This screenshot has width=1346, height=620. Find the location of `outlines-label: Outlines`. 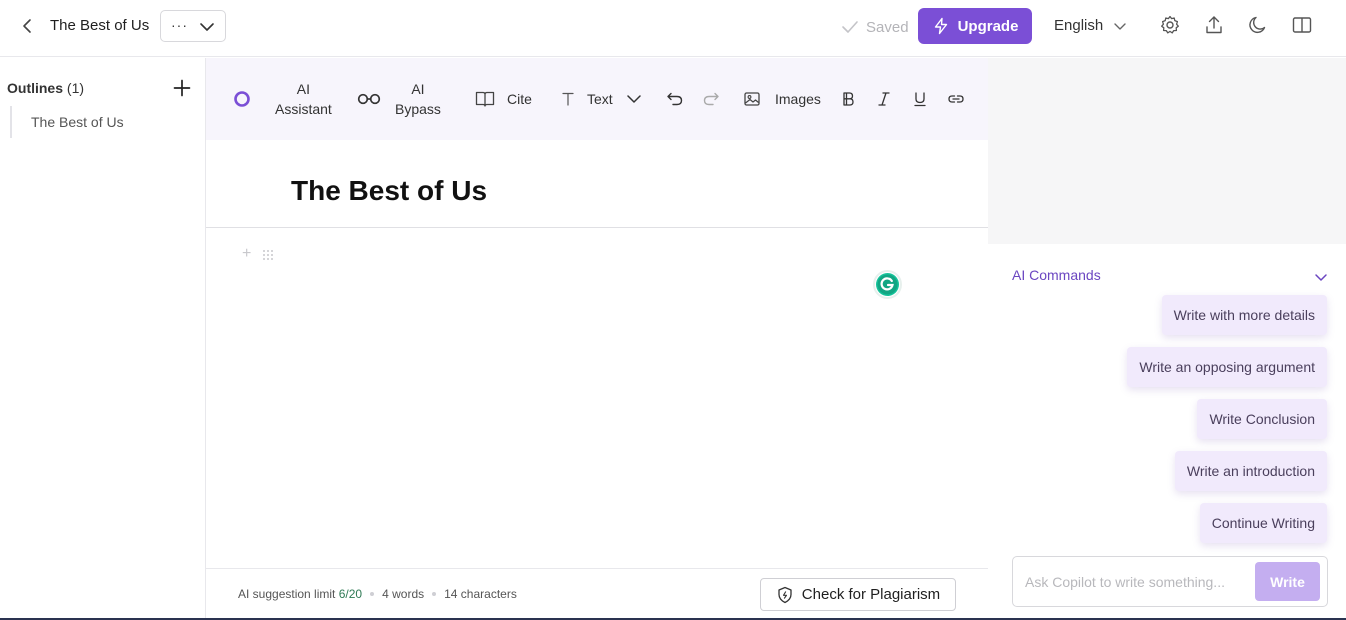

outlines-label: Outlines is located at coordinates (35, 88).